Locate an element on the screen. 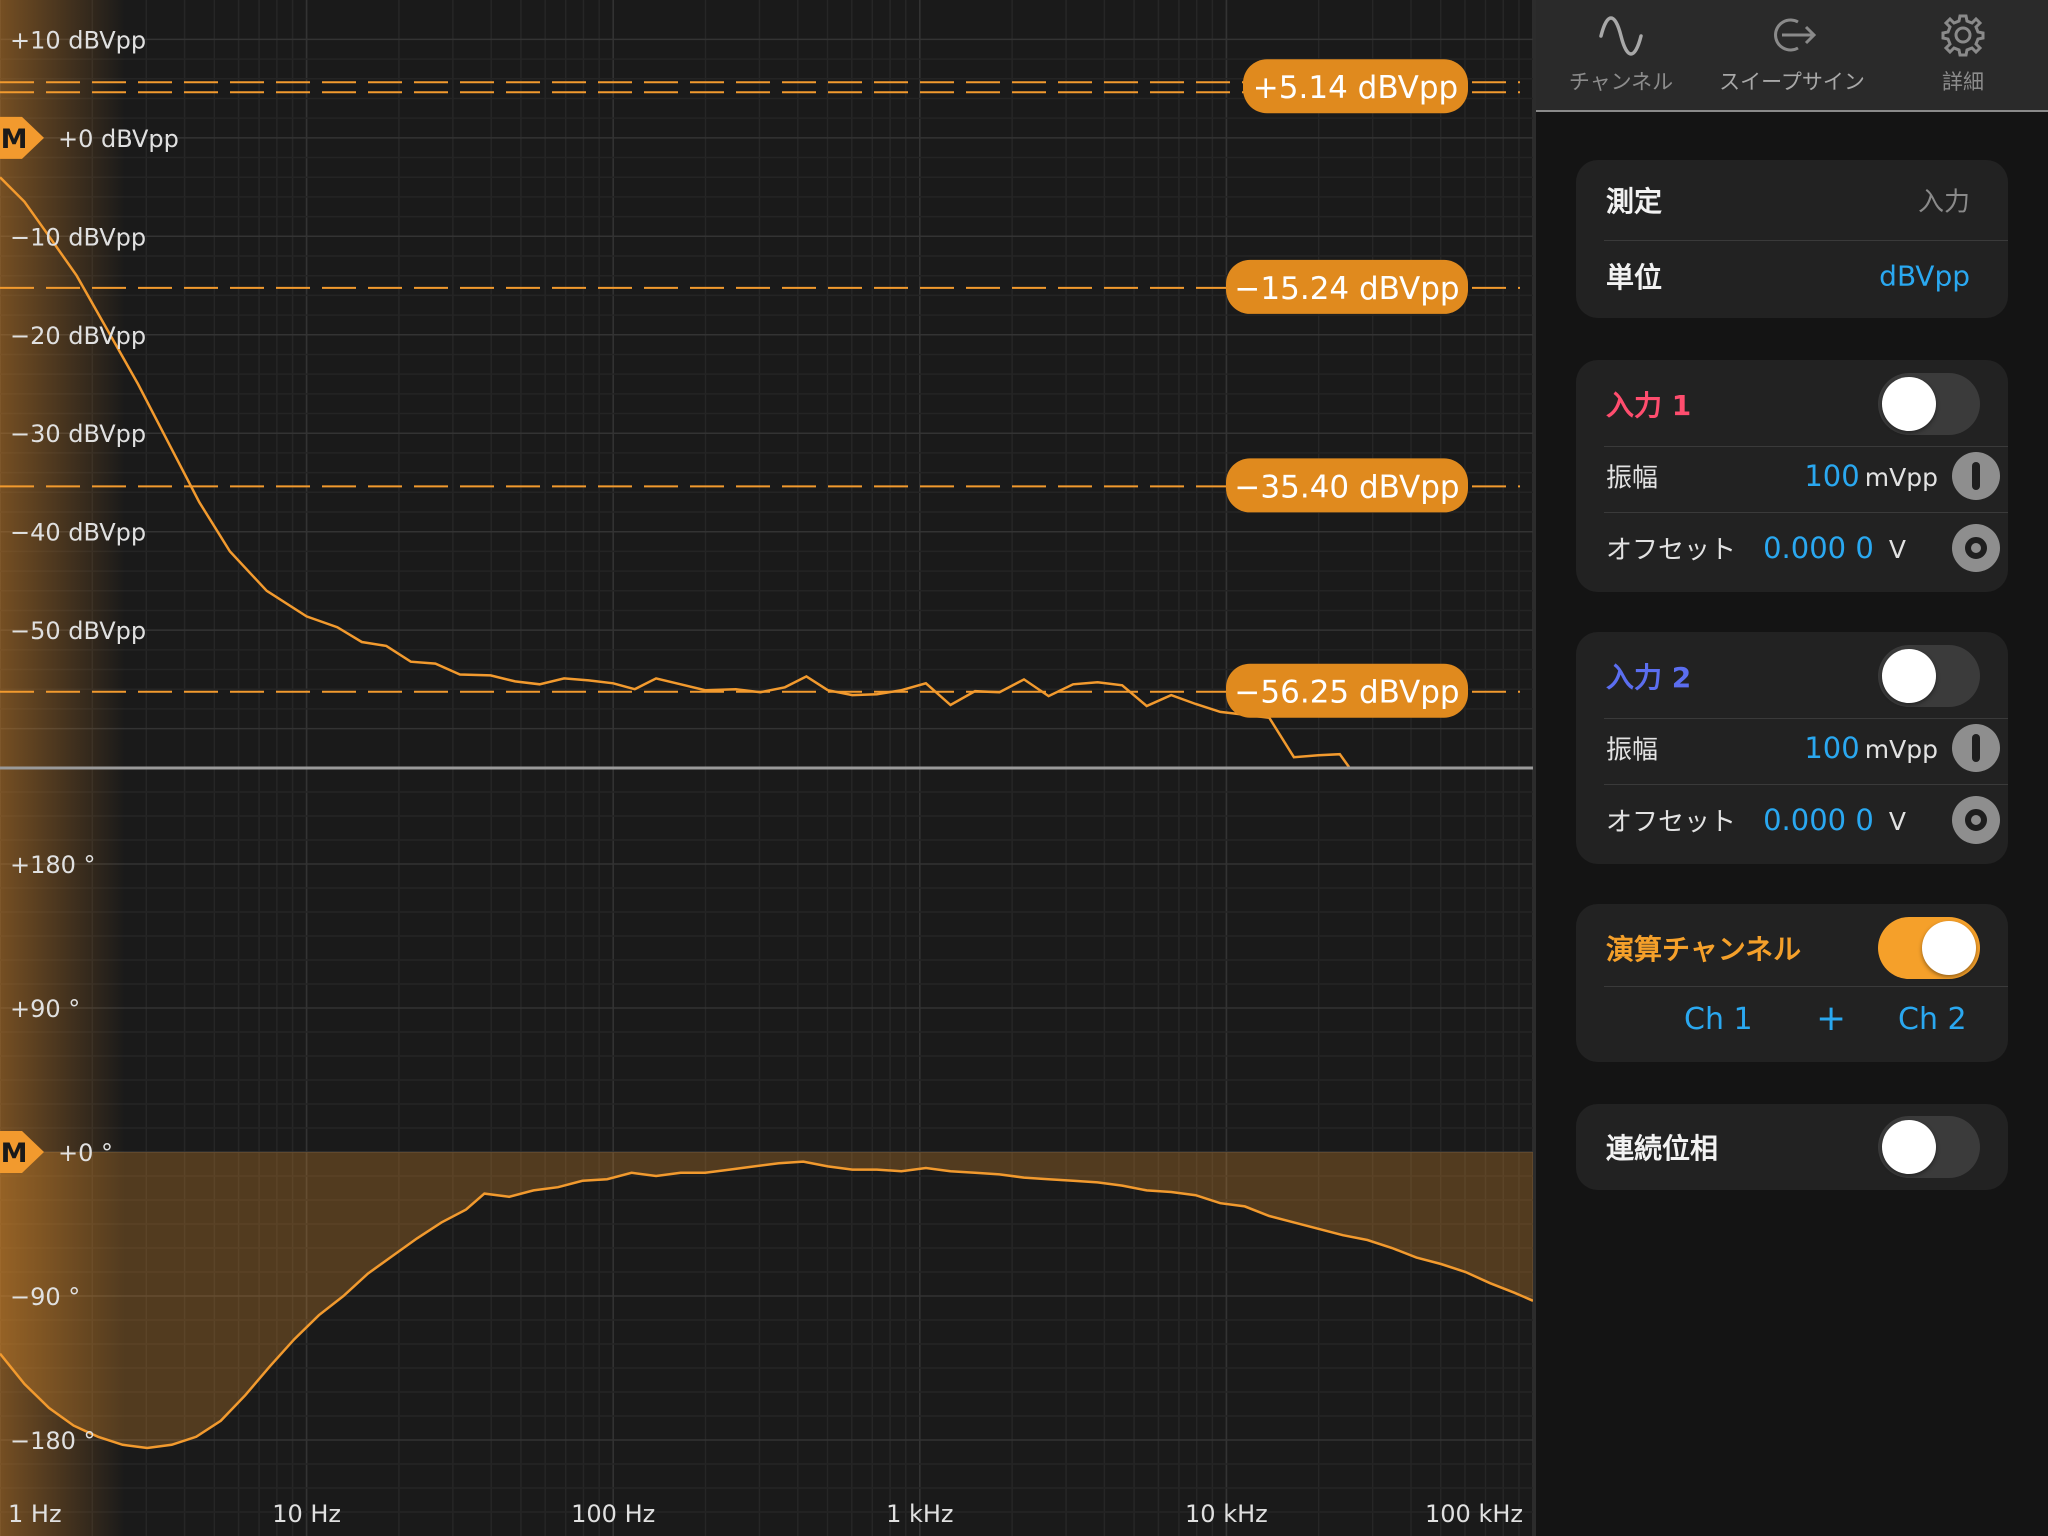 The height and width of the screenshot is (1536, 2048). magnitude-y-label: −30 dBVpp is located at coordinates (78, 434).